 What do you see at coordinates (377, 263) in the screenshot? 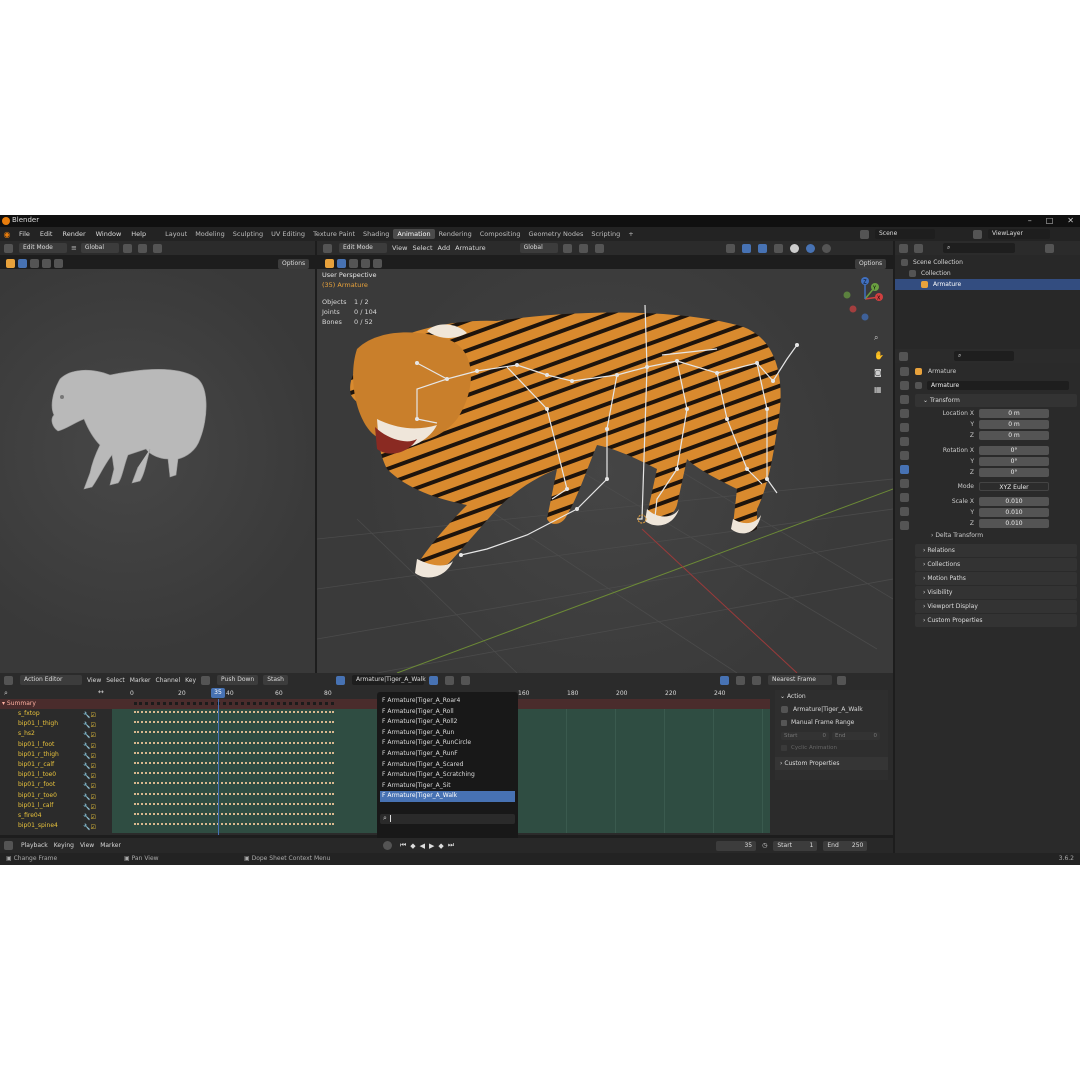
I see `select-invert-icon` at bounding box center [377, 263].